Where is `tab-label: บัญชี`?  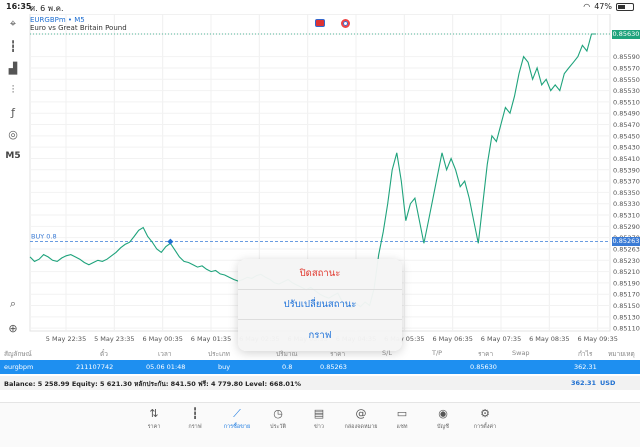 tab-label: บัญชี is located at coordinates (443, 427).